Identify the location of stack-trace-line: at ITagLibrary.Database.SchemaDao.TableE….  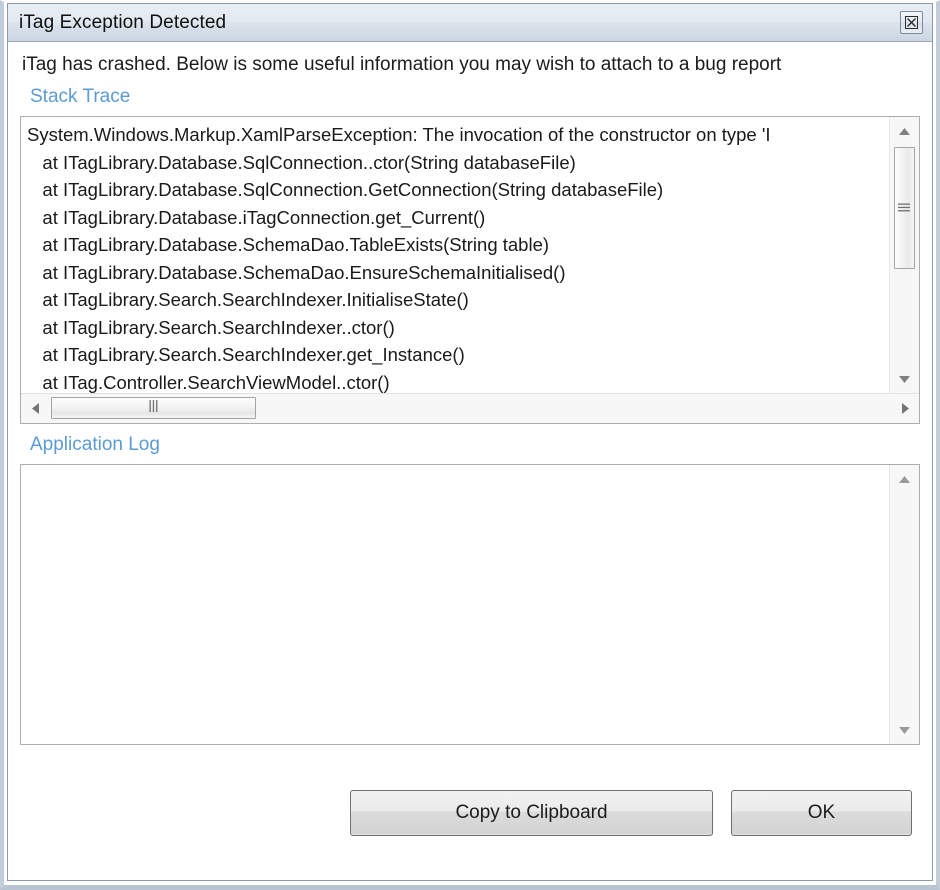
(288, 244).